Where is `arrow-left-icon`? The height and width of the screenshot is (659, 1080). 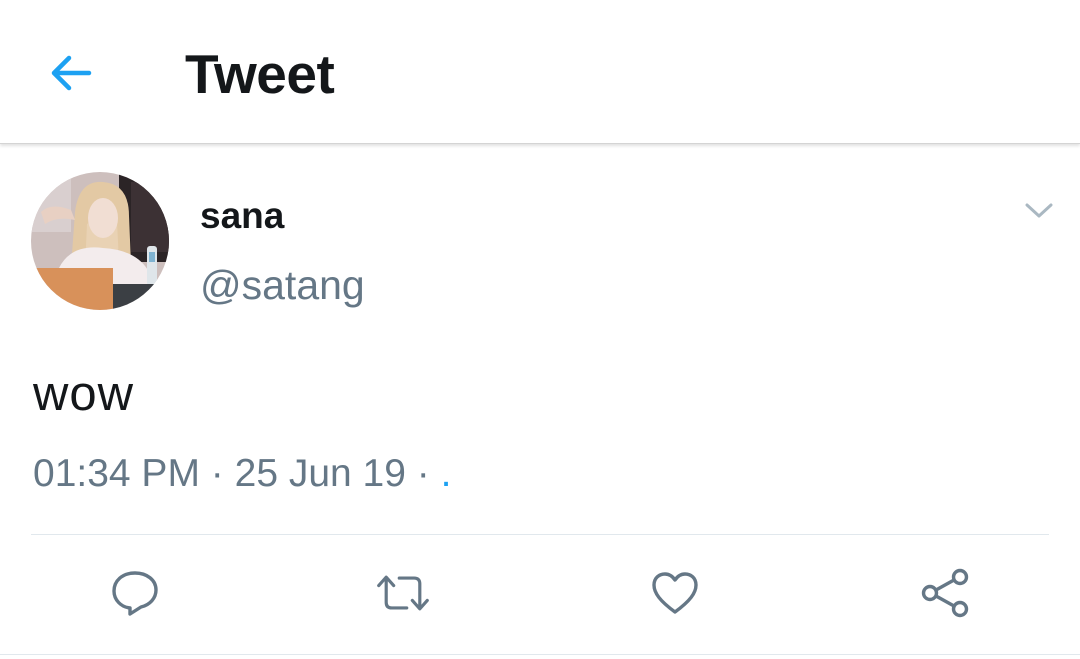 arrow-left-icon is located at coordinates (71, 73).